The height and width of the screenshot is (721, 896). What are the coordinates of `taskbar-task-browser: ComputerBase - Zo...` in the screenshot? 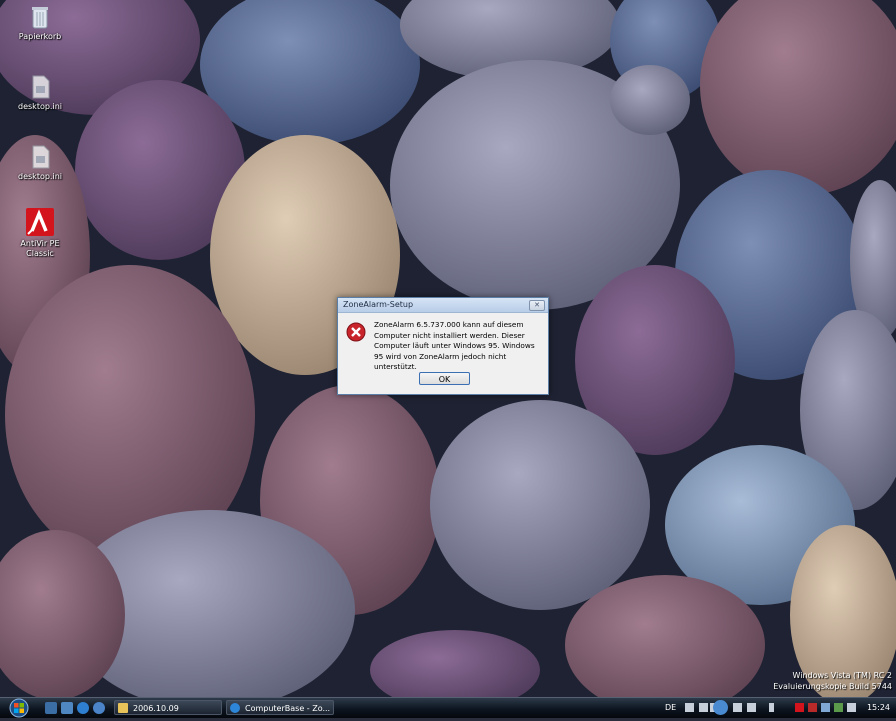 It's located at (280, 707).